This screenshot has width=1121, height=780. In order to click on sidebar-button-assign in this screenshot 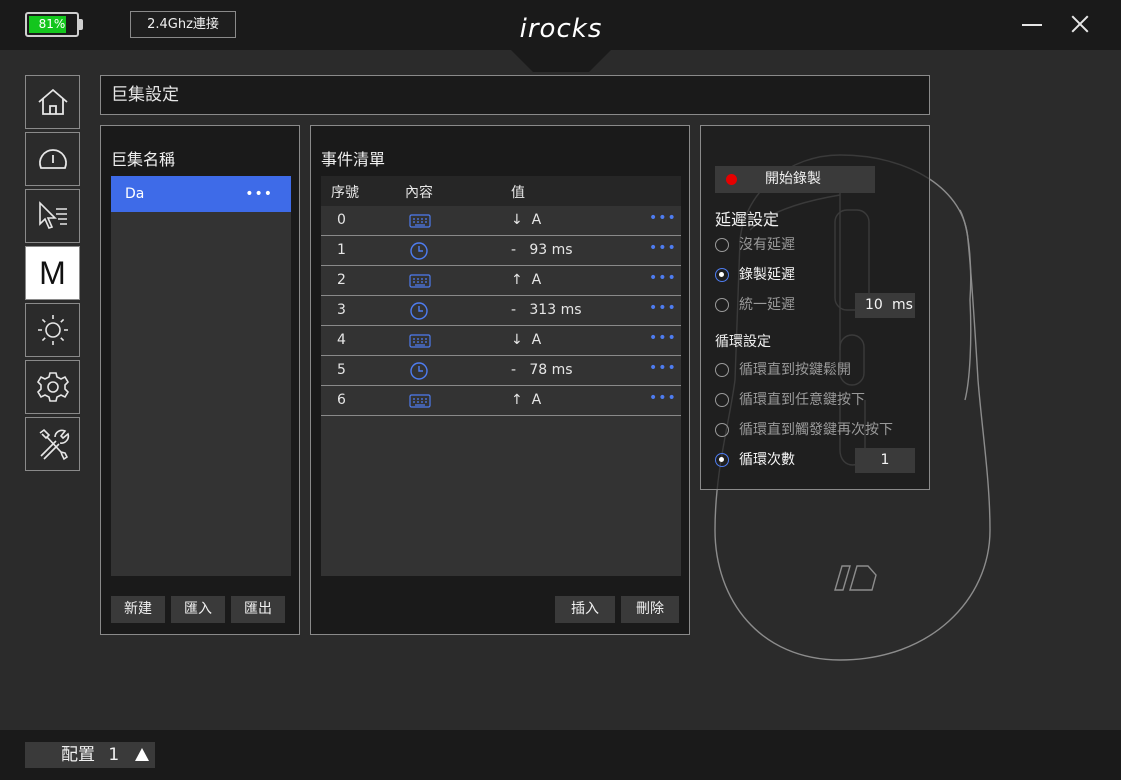, I will do `click(52, 216)`.